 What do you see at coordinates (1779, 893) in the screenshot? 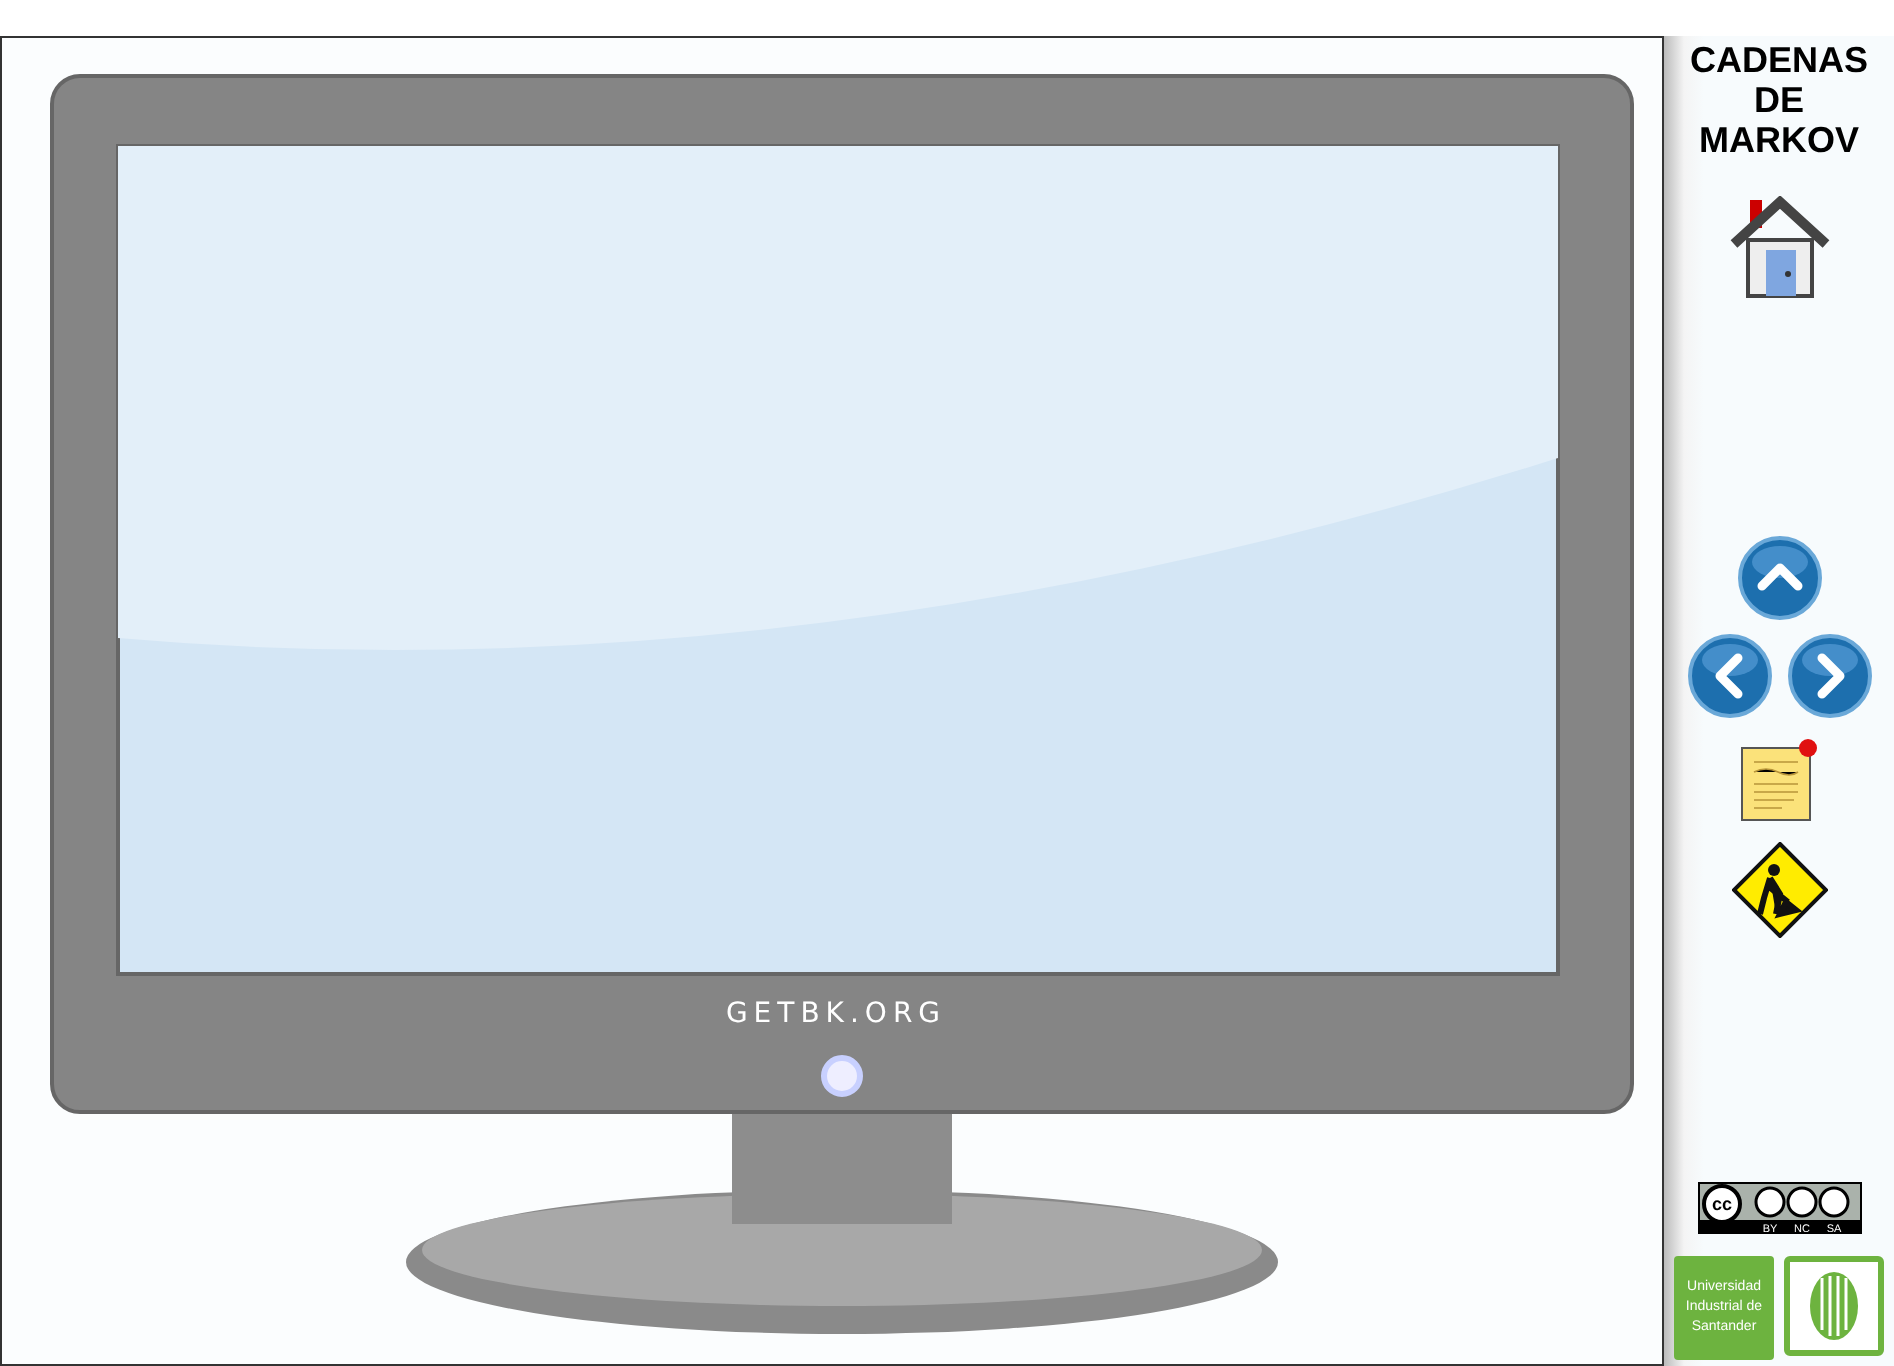
I see `construction-sign-icon` at bounding box center [1779, 893].